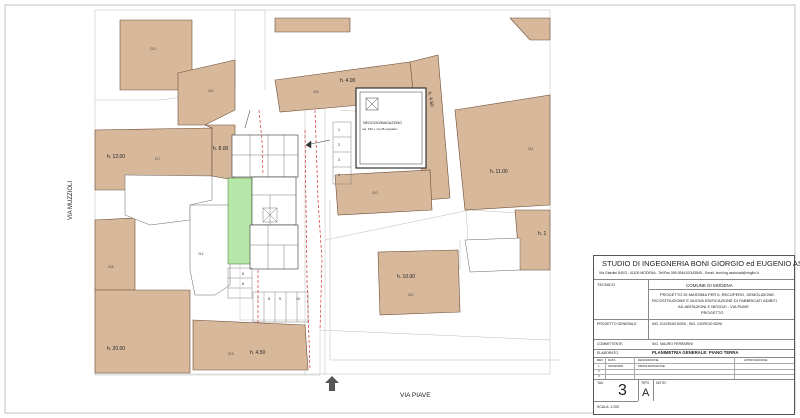  Describe the element at coordinates (201, 254) in the screenshot. I see `svg-text: 214` at that location.